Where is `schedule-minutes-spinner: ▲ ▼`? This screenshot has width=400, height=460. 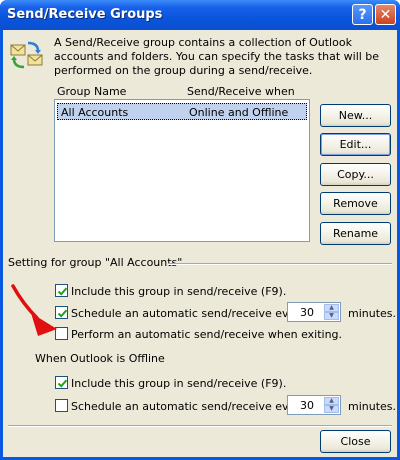 schedule-minutes-spinner: ▲ ▼ is located at coordinates (314, 312).